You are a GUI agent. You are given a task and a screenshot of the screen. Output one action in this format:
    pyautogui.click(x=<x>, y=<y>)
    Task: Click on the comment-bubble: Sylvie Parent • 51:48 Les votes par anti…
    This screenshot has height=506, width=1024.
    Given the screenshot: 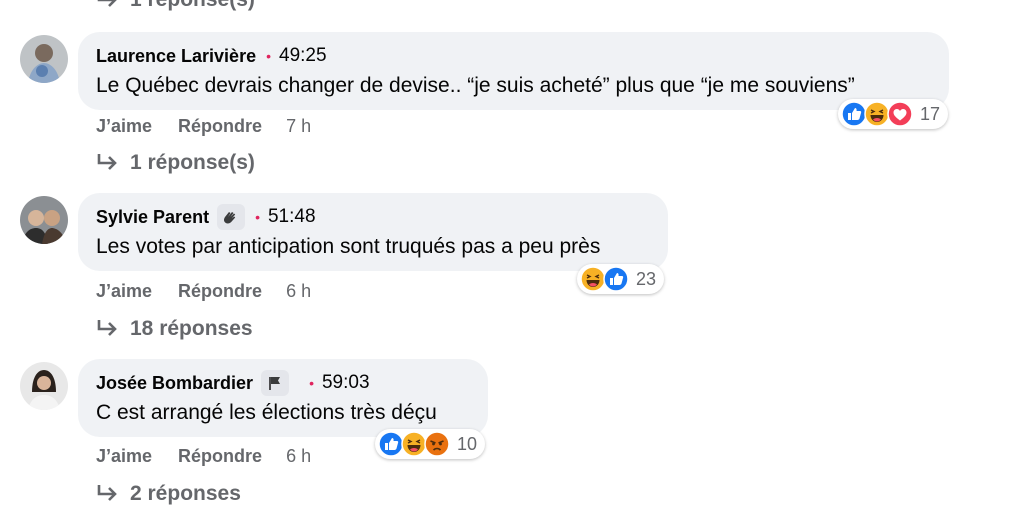 What is the action you would take?
    pyautogui.click(x=373, y=232)
    